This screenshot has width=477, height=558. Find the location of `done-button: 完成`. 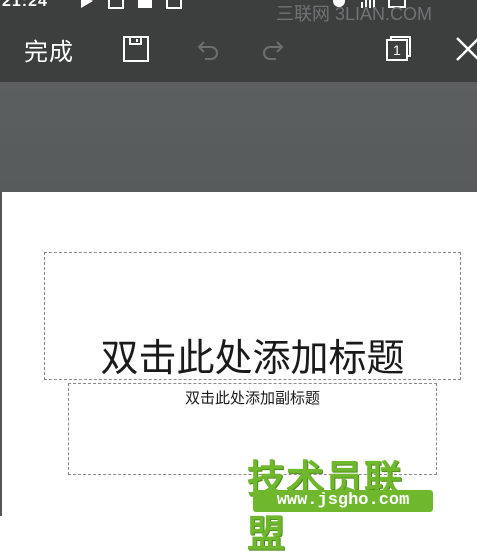

done-button: 完成 is located at coordinates (49, 49).